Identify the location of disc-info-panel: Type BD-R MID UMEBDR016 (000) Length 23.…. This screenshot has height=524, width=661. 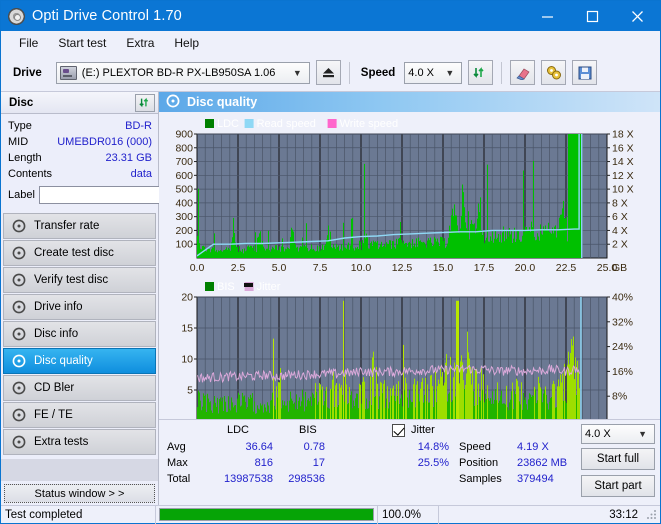
(121, 161).